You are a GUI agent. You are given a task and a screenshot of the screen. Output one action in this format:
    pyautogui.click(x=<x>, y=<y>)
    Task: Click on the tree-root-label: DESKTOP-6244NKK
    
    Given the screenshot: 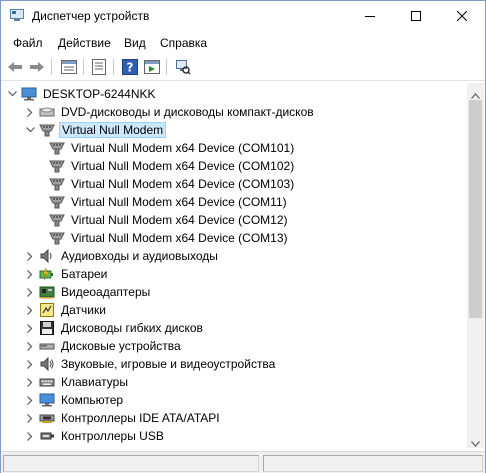 What is the action you would take?
    pyautogui.click(x=99, y=94)
    